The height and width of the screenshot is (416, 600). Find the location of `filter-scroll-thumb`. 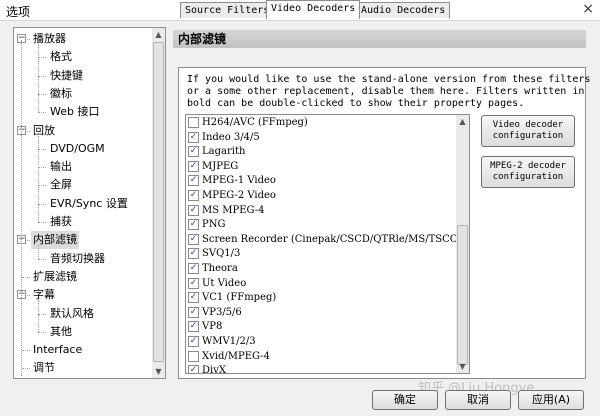

filter-scroll-thumb is located at coordinates (462, 295).